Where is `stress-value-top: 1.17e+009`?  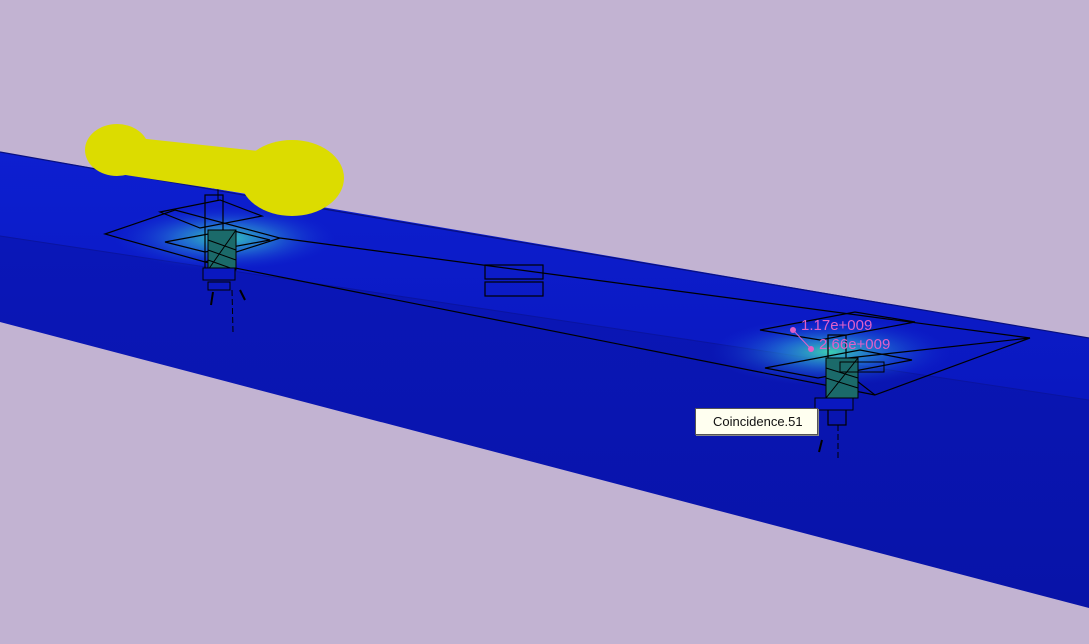 stress-value-top: 1.17e+009 is located at coordinates (836, 325).